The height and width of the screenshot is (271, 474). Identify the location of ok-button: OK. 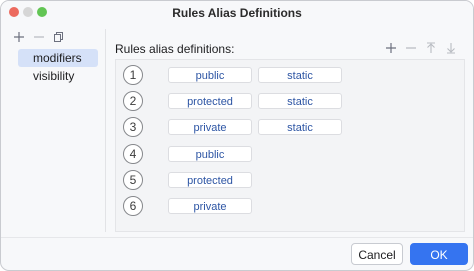
(439, 254).